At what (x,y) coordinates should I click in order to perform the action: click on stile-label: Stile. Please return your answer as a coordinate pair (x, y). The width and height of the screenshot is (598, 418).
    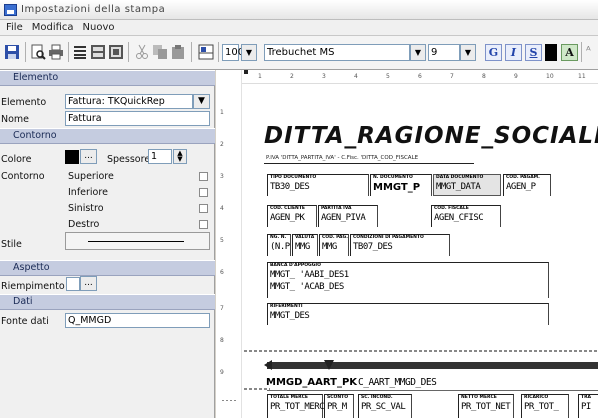
    Looking at the image, I should click on (11, 244).